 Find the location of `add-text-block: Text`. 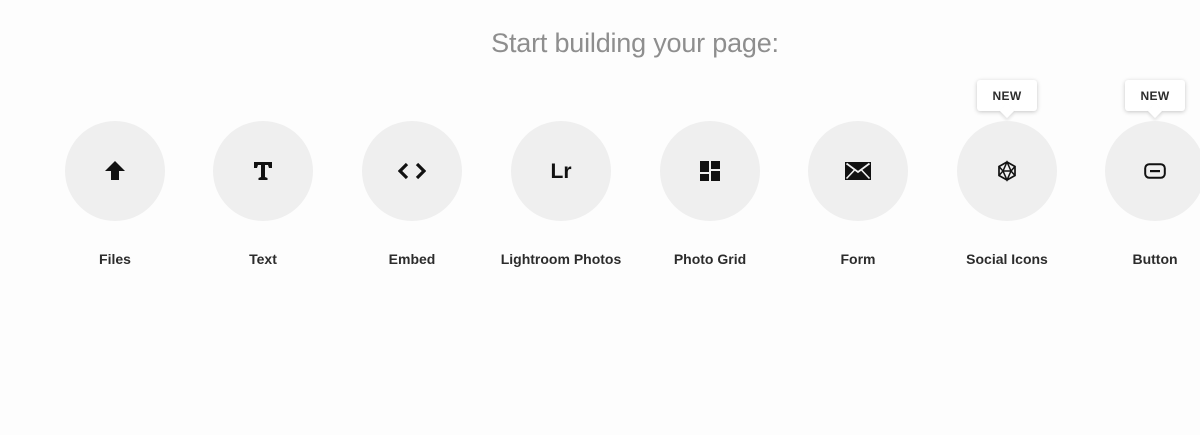

add-text-block: Text is located at coordinates (263, 180).